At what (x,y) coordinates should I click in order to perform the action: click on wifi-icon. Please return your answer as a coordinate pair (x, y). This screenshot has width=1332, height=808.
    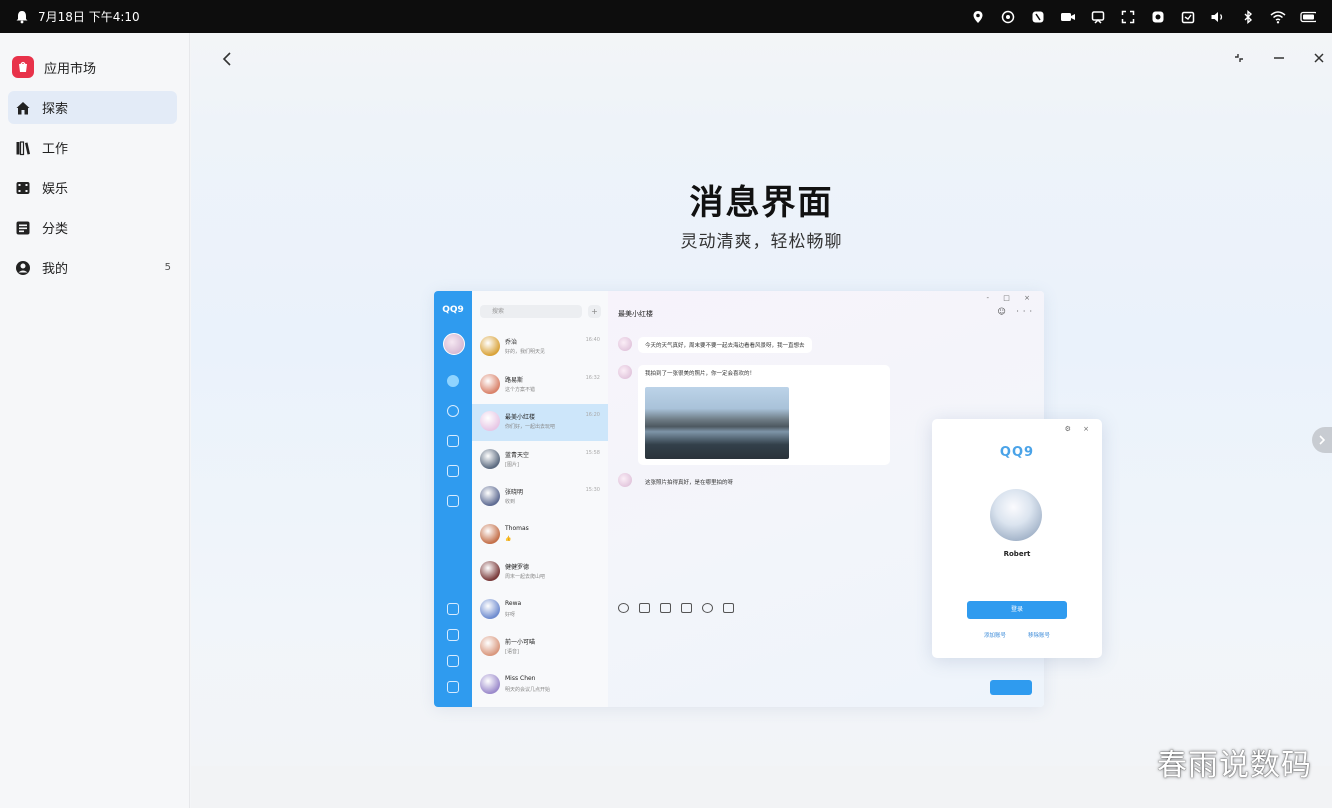
    Looking at the image, I should click on (1278, 17).